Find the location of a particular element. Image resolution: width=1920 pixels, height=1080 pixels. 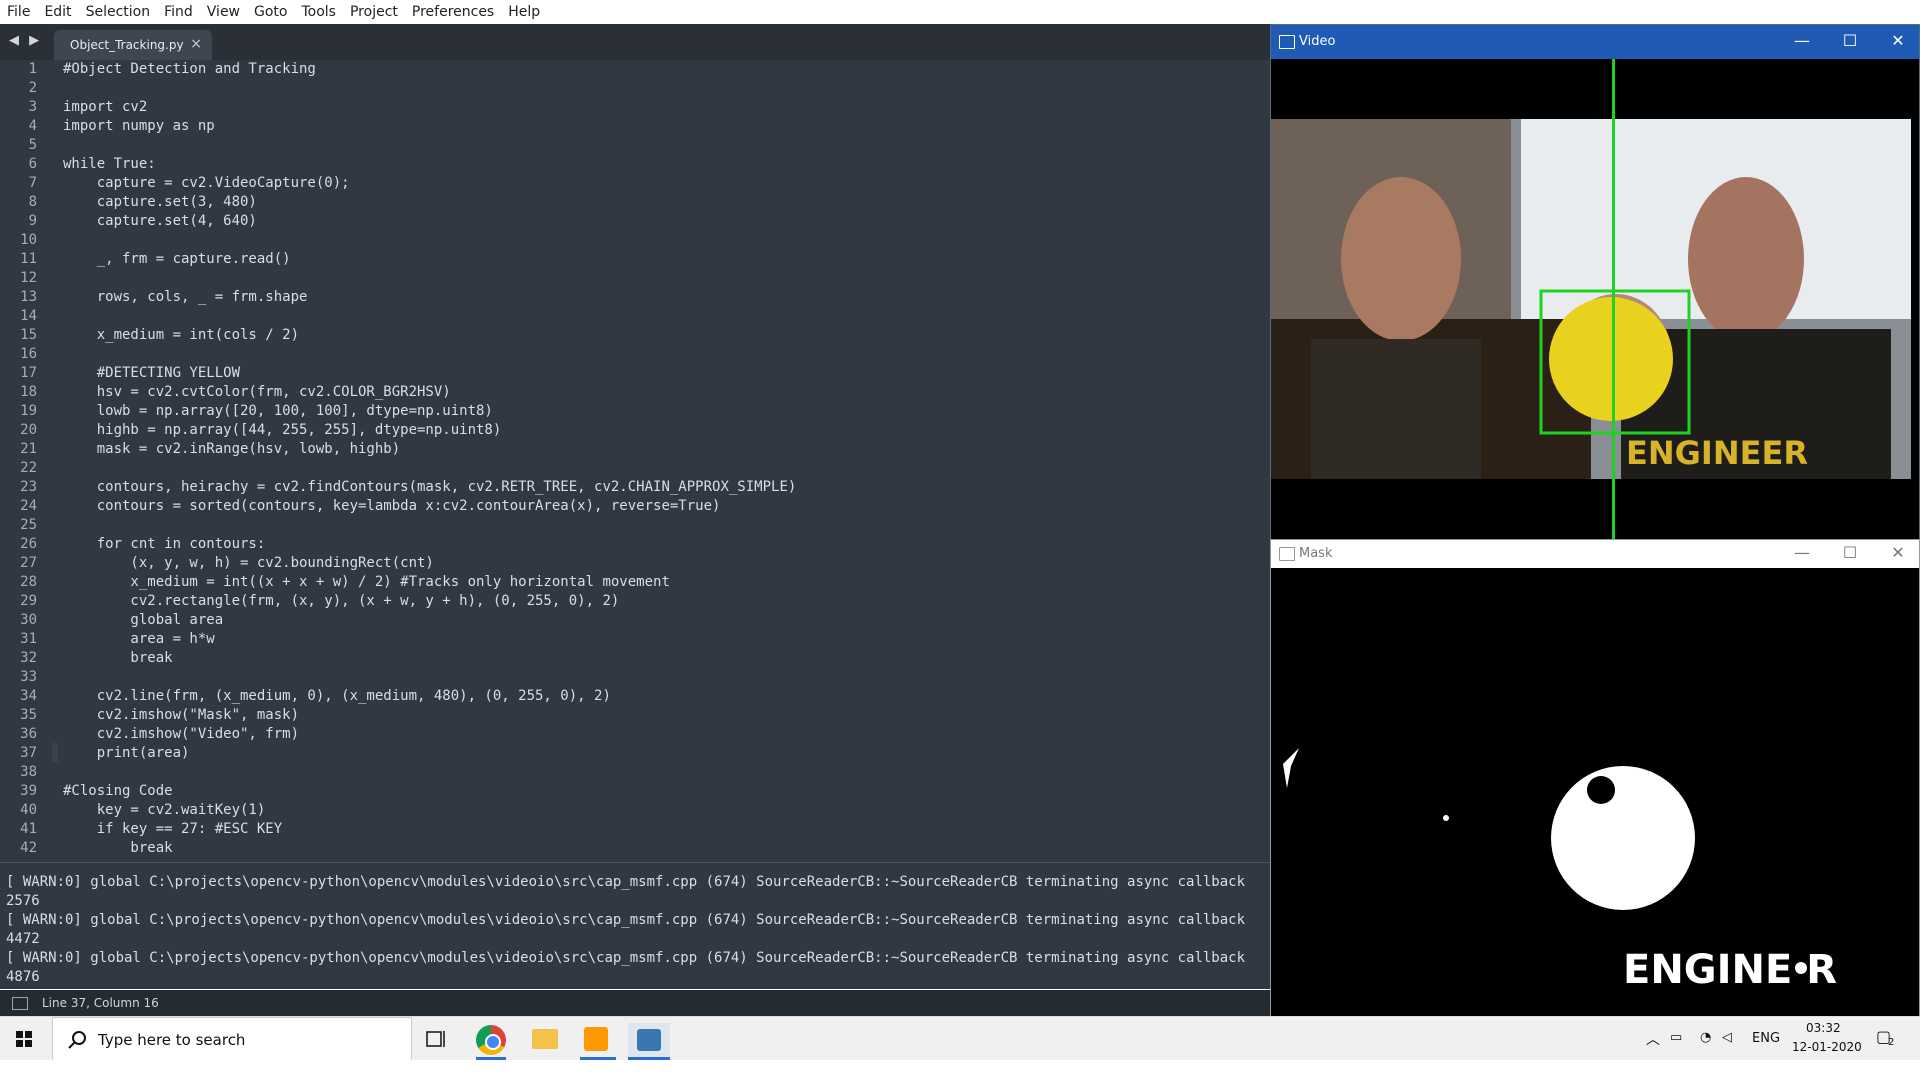

code-line: _, frm = capture.read() is located at coordinates (177, 259).